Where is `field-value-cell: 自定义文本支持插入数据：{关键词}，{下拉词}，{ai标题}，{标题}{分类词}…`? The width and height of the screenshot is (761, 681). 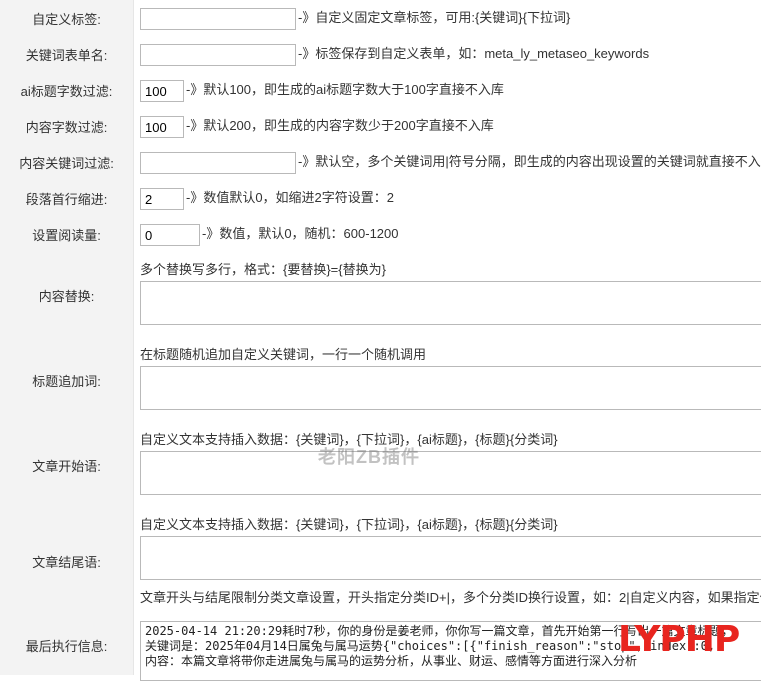
field-value-cell: 自定义文本支持插入数据：{关键词}，{下拉词}，{ai标题}，{标题}{分类词}… is located at coordinates (447, 561).